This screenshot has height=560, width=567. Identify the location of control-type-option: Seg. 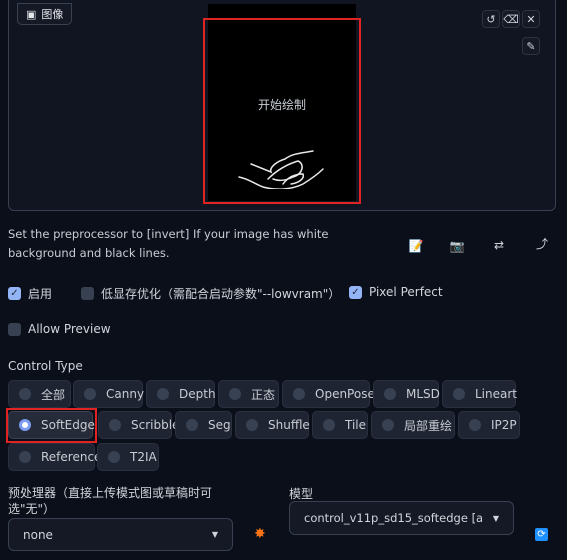
(203, 425).